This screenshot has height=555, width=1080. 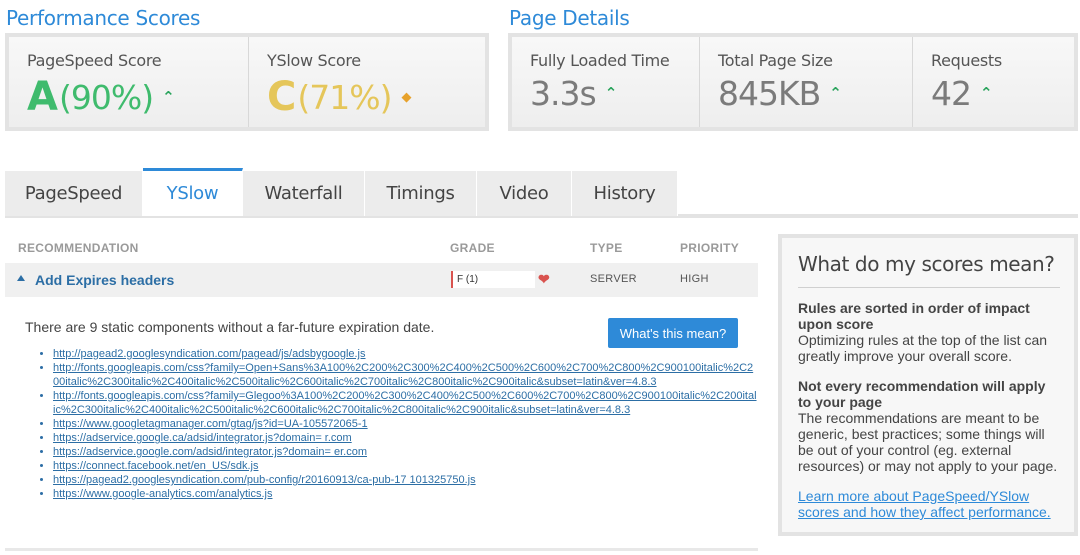 What do you see at coordinates (421, 193) in the screenshot?
I see `tab-timings: Timings` at bounding box center [421, 193].